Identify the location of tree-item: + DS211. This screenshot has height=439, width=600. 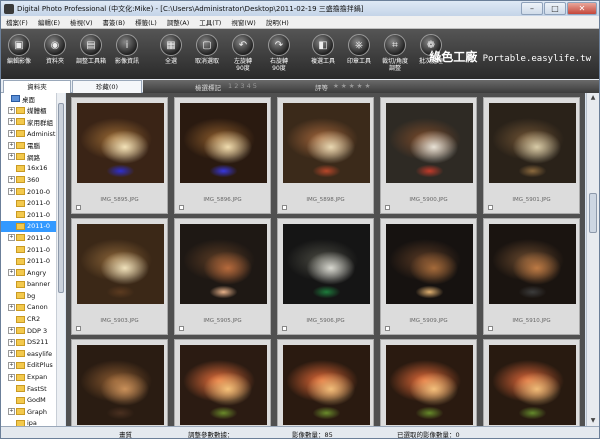
(32, 342).